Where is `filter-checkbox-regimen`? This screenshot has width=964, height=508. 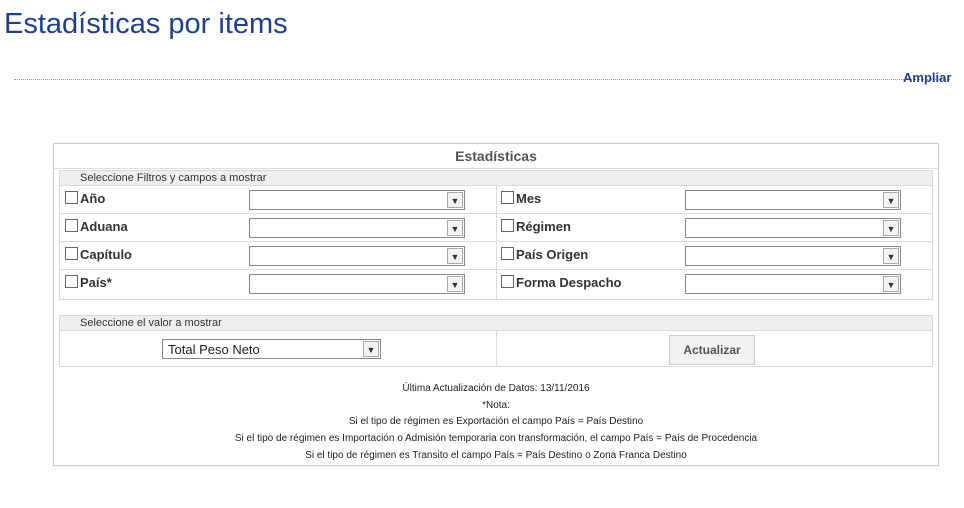 filter-checkbox-regimen is located at coordinates (507, 225).